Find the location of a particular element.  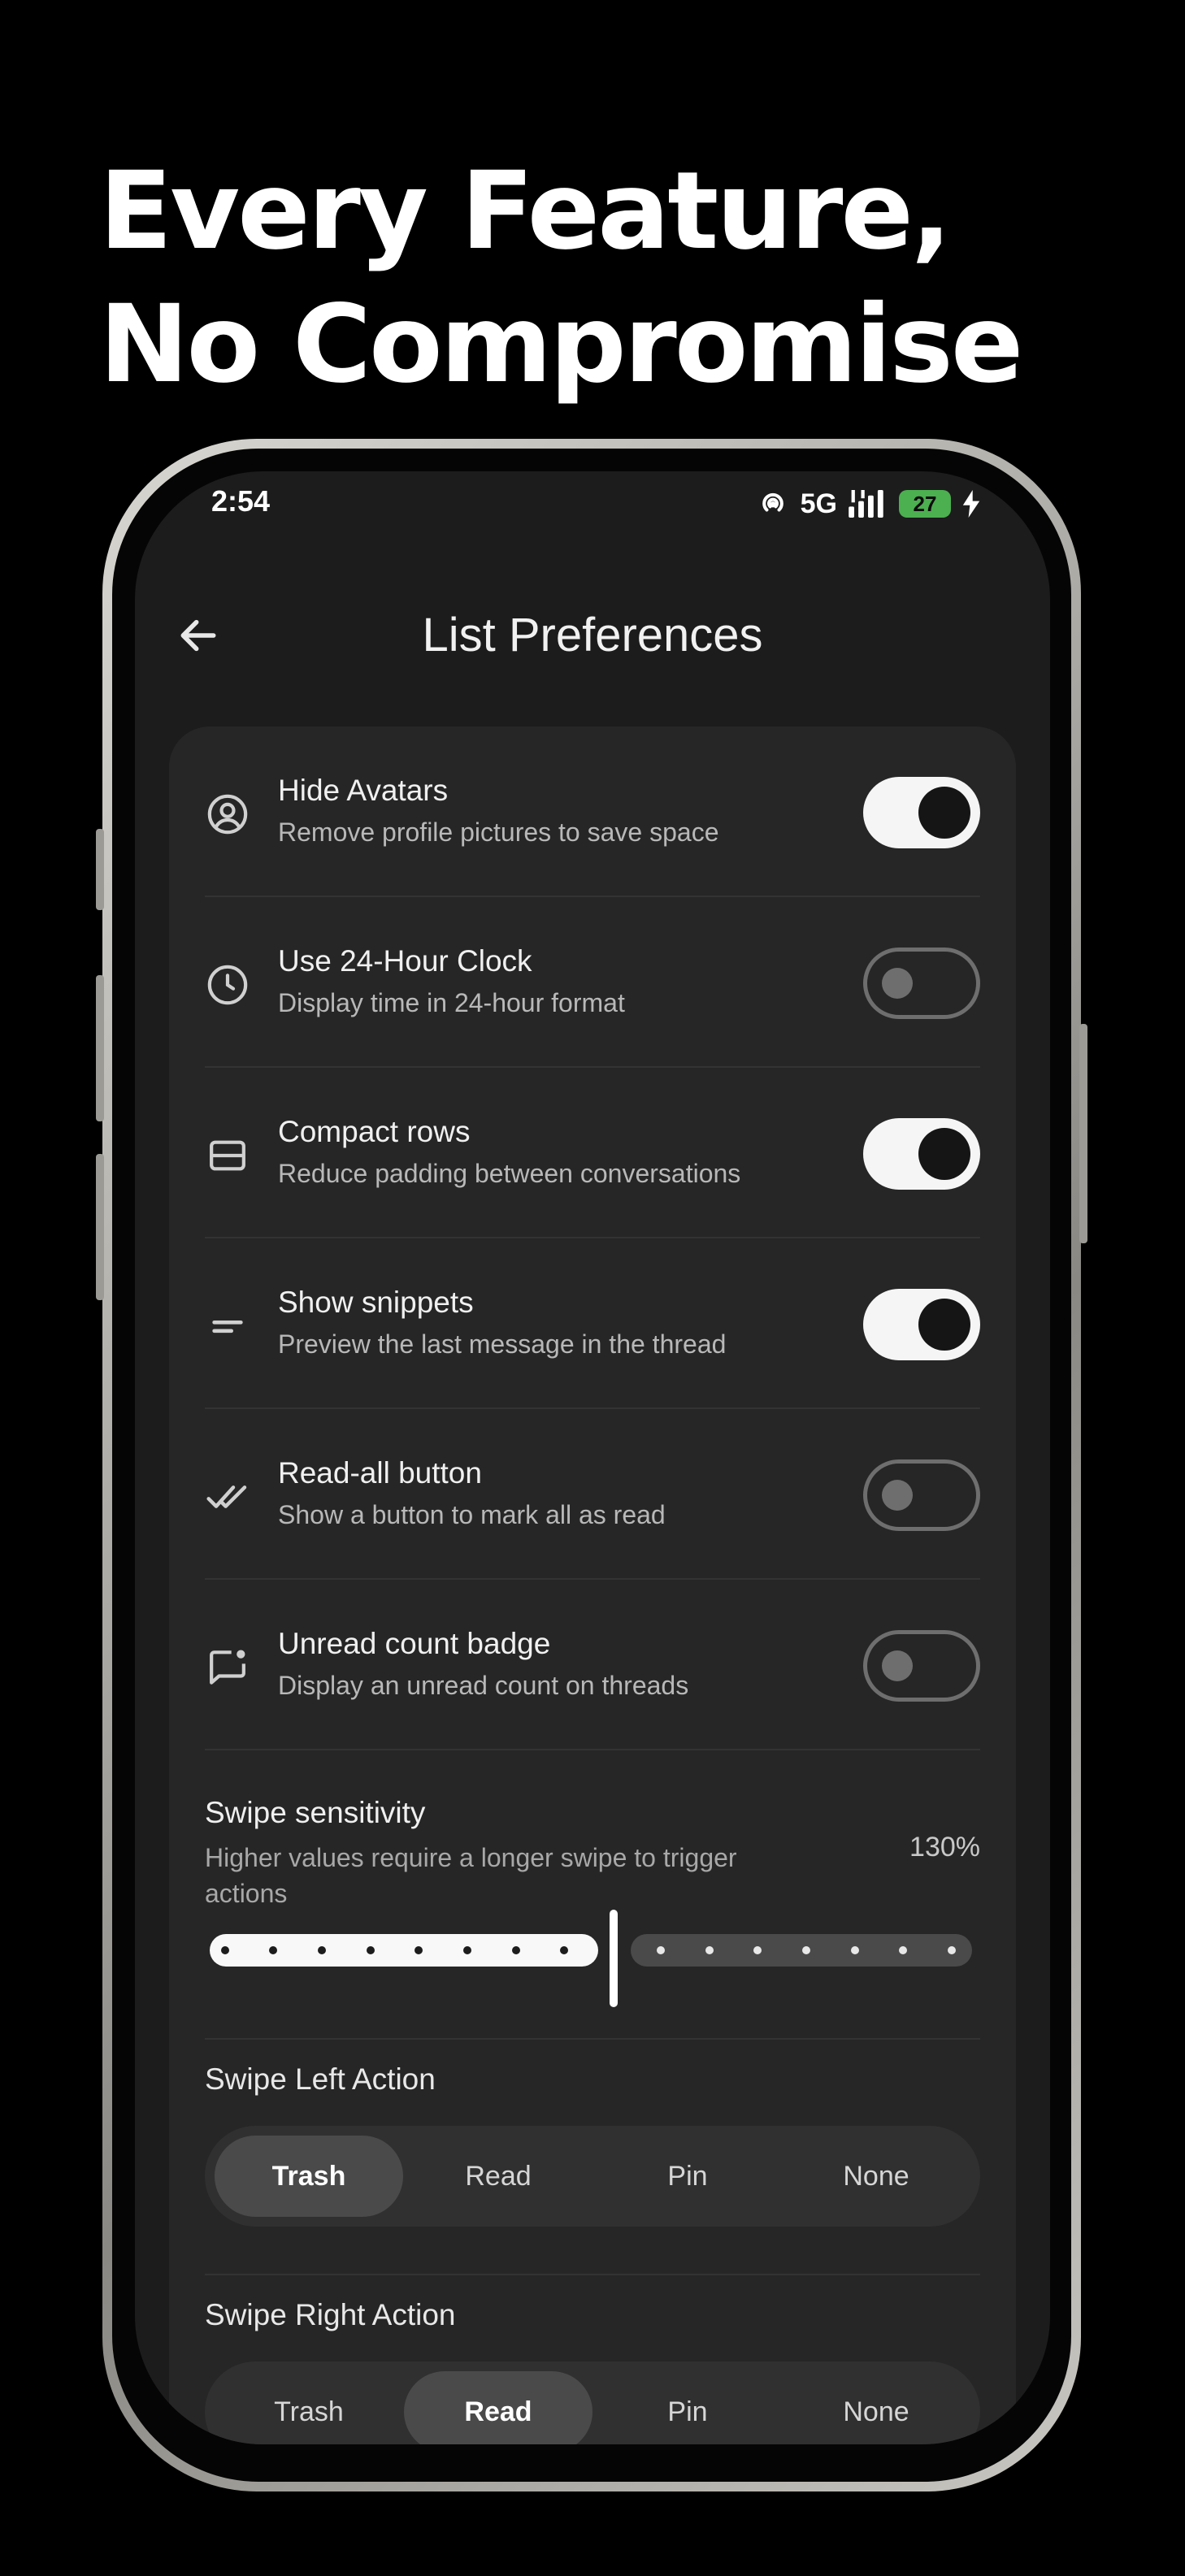

setting-title: Read-all button is located at coordinates (380, 1473).